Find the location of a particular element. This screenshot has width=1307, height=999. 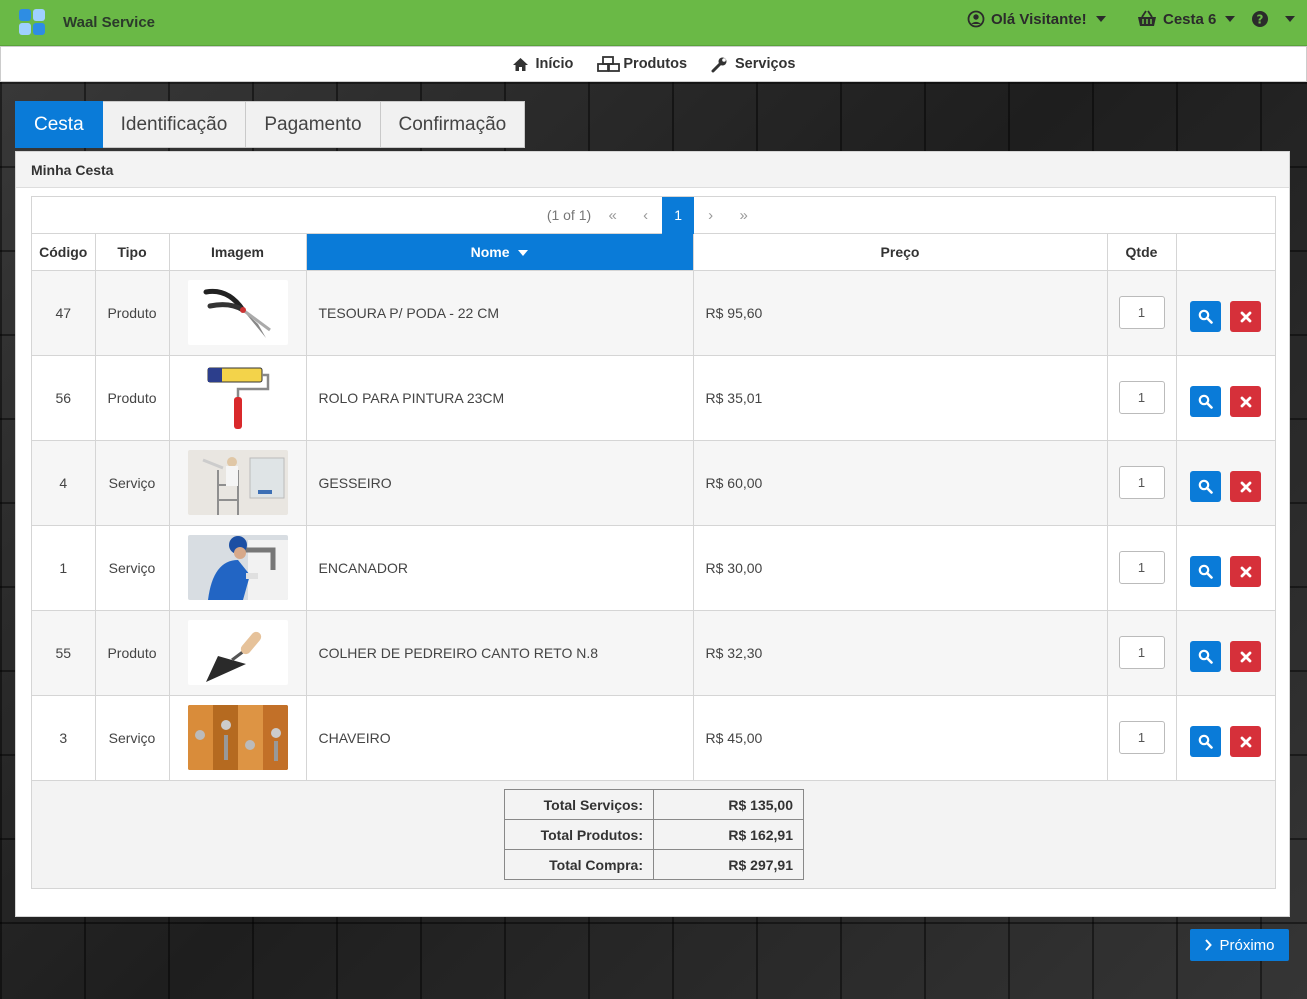

tab-cesta: Cesta is located at coordinates (59, 124).